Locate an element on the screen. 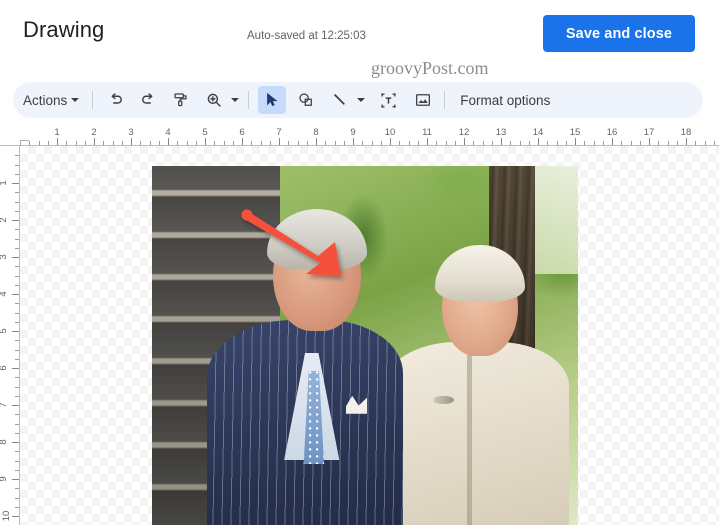 The image size is (719, 525). ruler-label: 11 is located at coordinates (427, 132).